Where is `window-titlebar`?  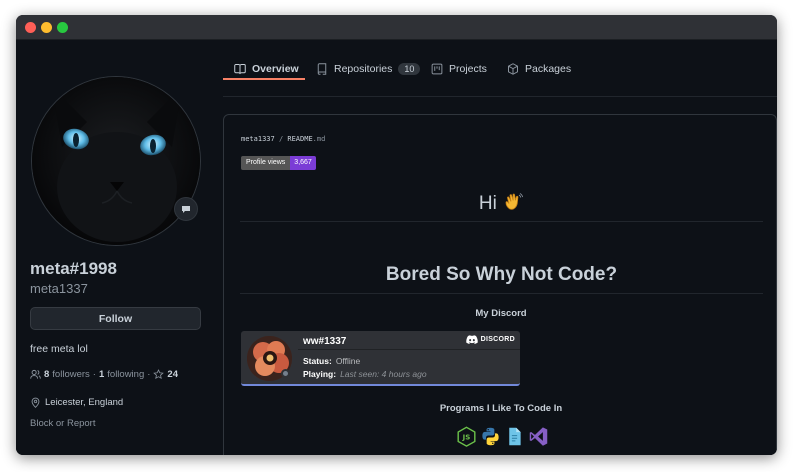 window-titlebar is located at coordinates (396, 27).